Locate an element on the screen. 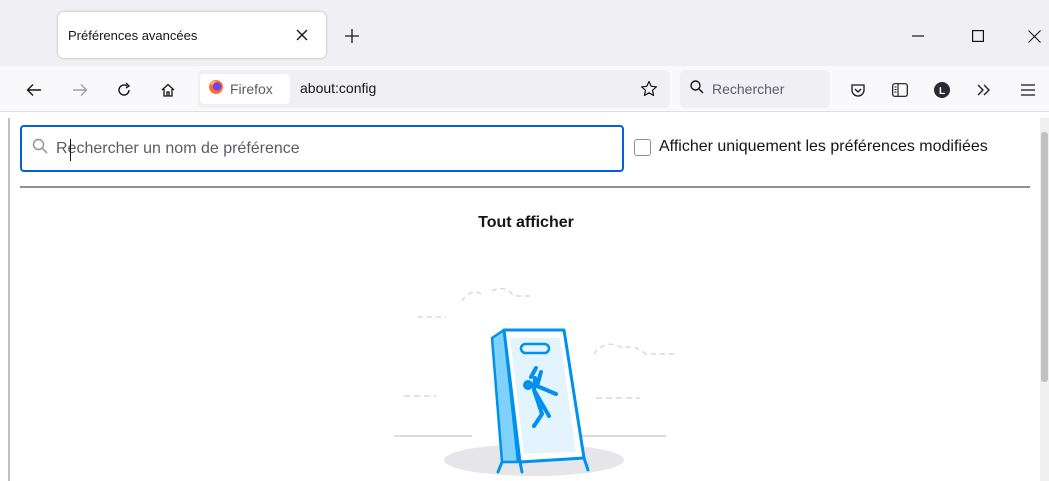  url-bar: Firefox about:config is located at coordinates (434, 89).